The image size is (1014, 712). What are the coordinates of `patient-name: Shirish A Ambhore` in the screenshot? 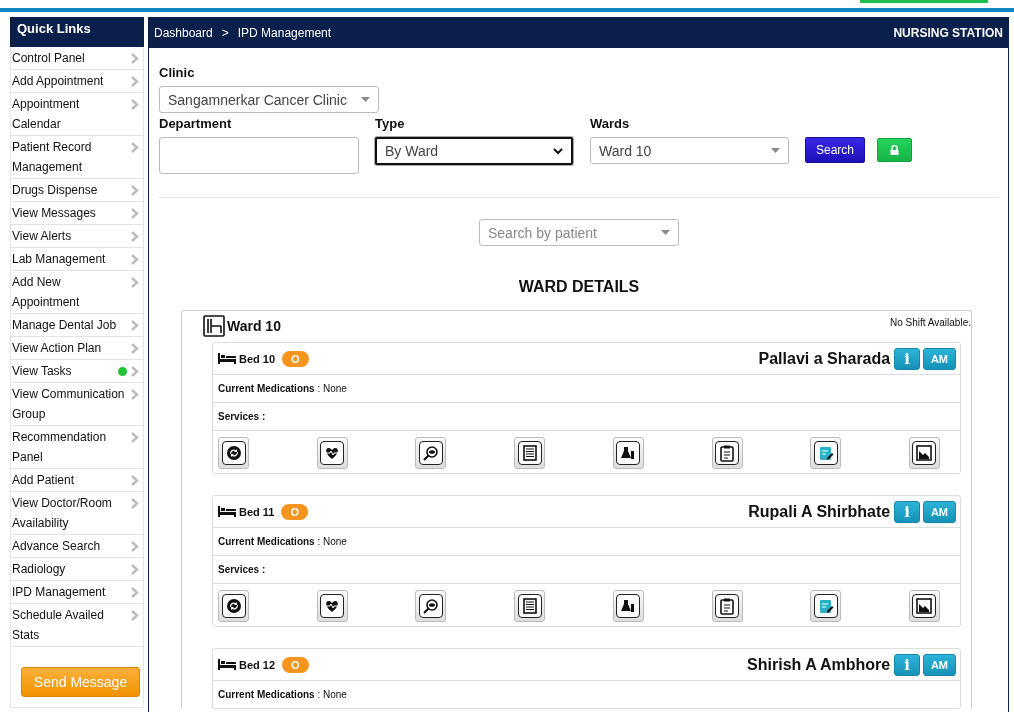 It's located at (819, 664).